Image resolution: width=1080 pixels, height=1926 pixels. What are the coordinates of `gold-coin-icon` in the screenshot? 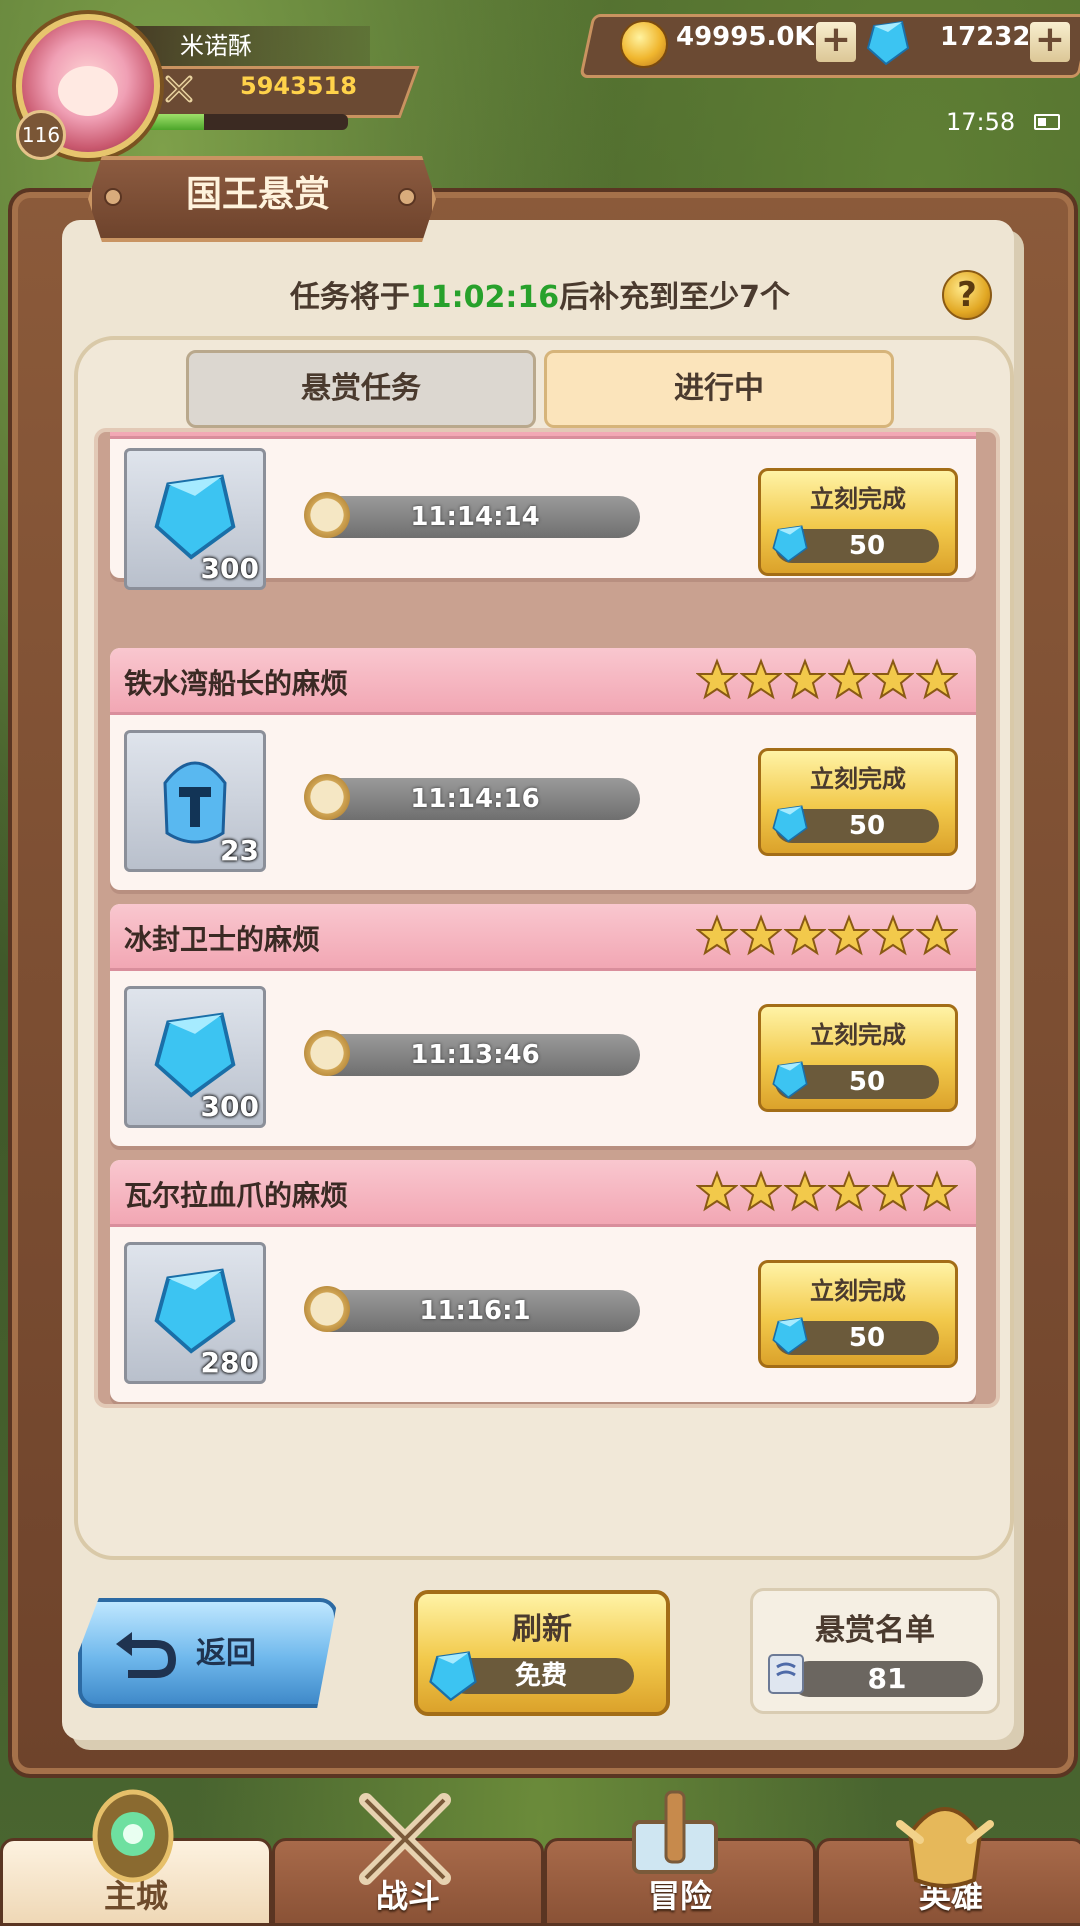 It's located at (644, 44).